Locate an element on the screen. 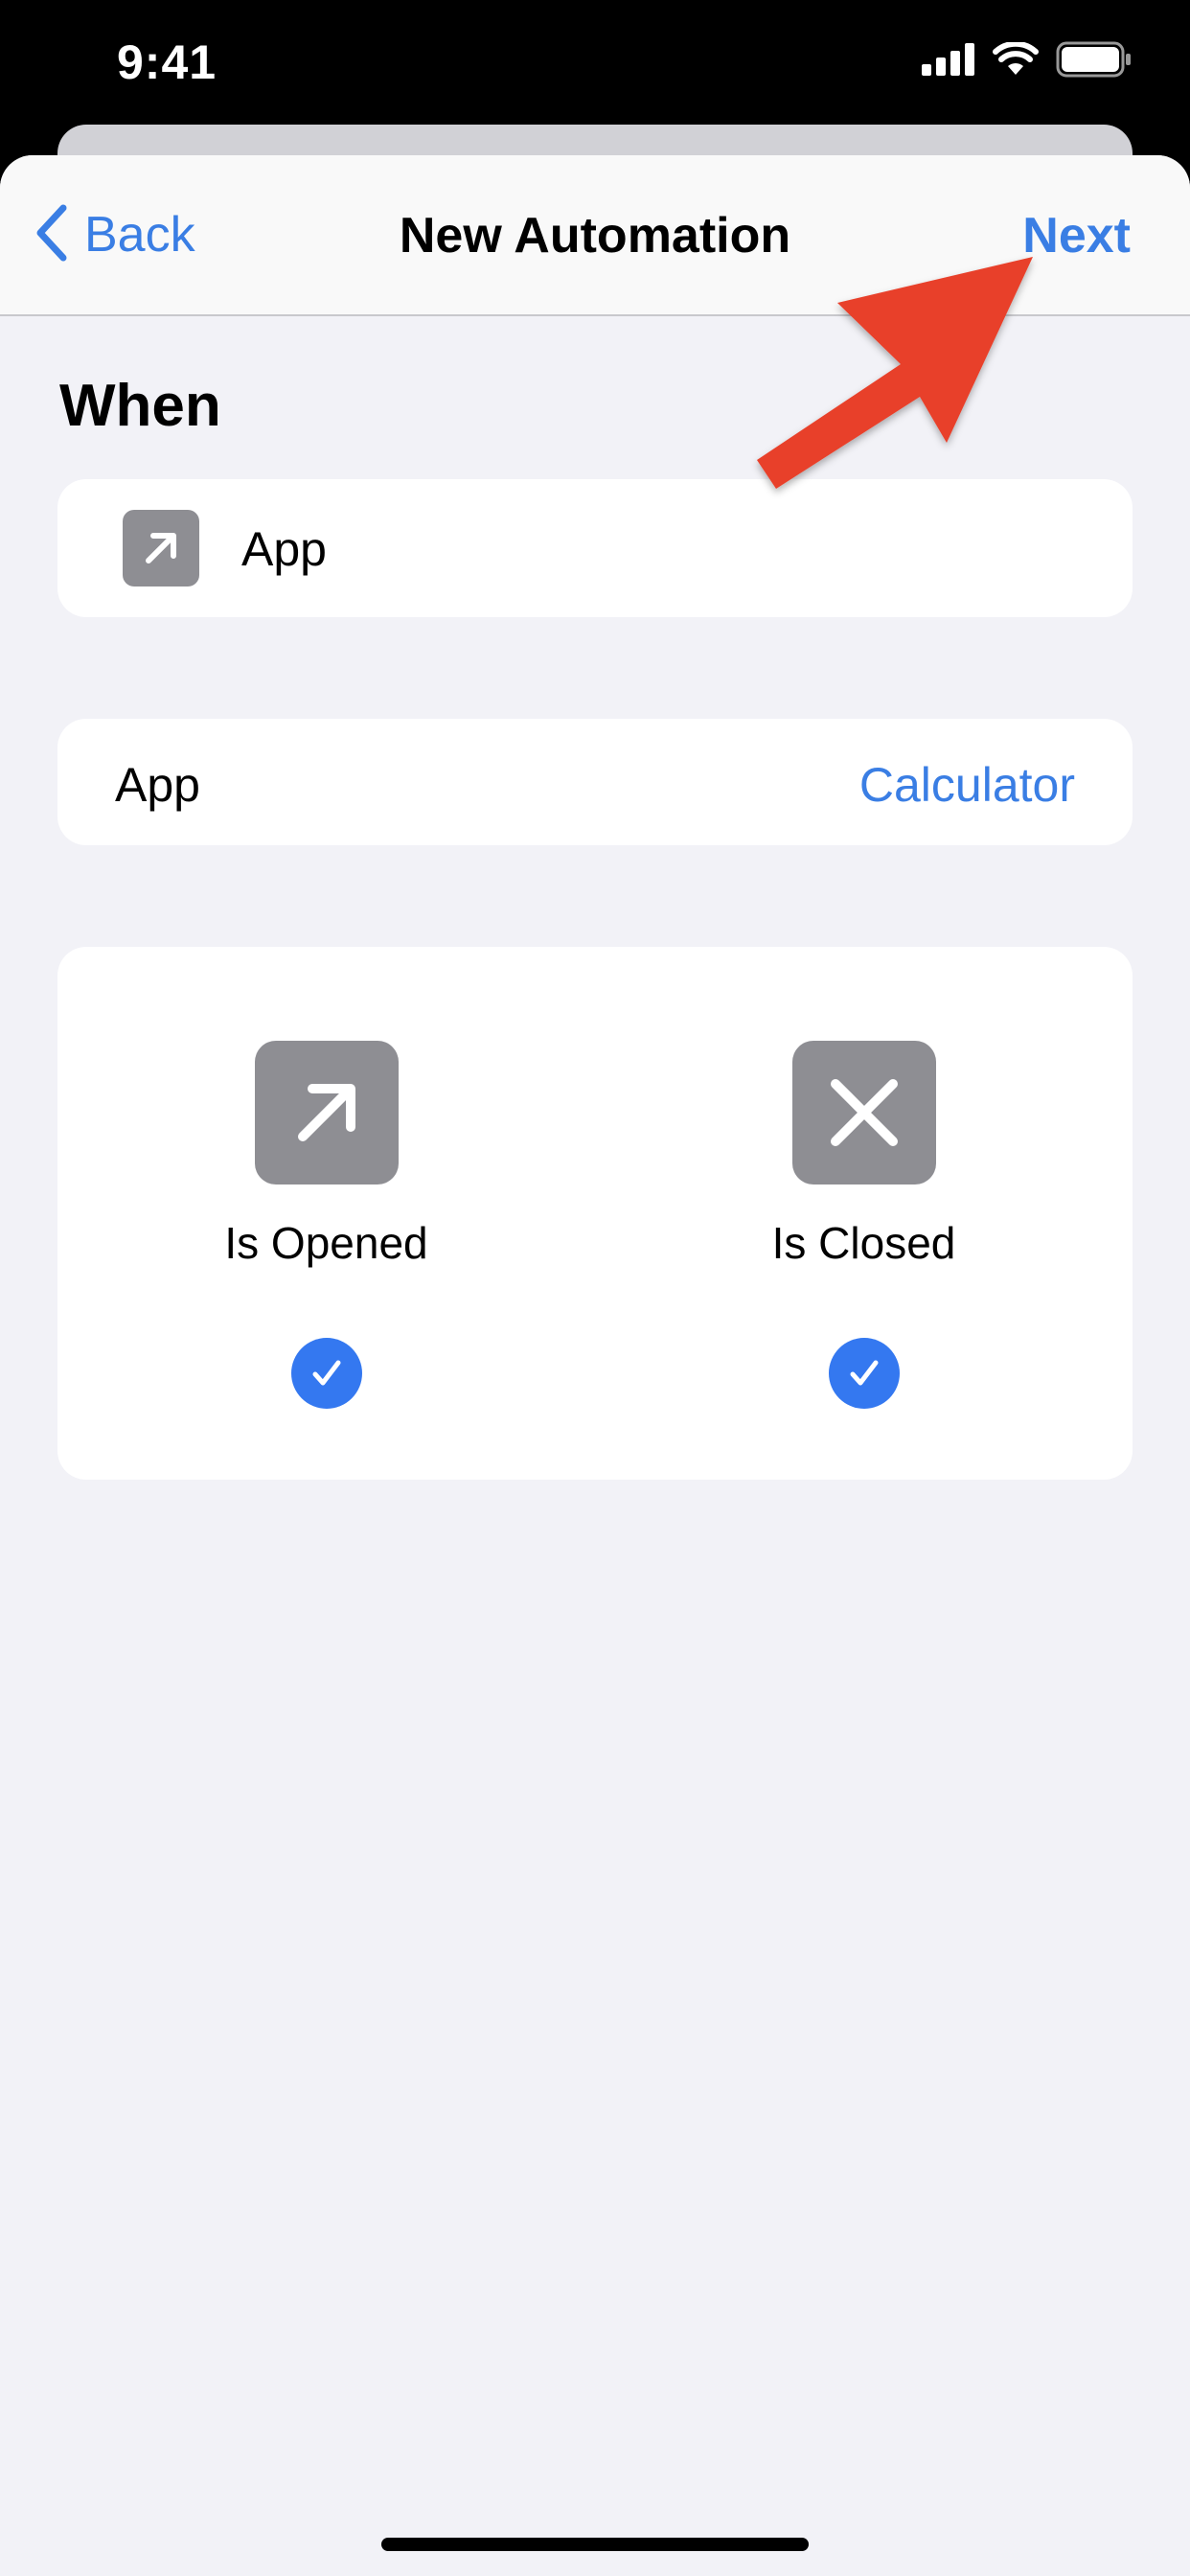 The width and height of the screenshot is (1190, 2576). cellular-signal-icon is located at coordinates (949, 61).